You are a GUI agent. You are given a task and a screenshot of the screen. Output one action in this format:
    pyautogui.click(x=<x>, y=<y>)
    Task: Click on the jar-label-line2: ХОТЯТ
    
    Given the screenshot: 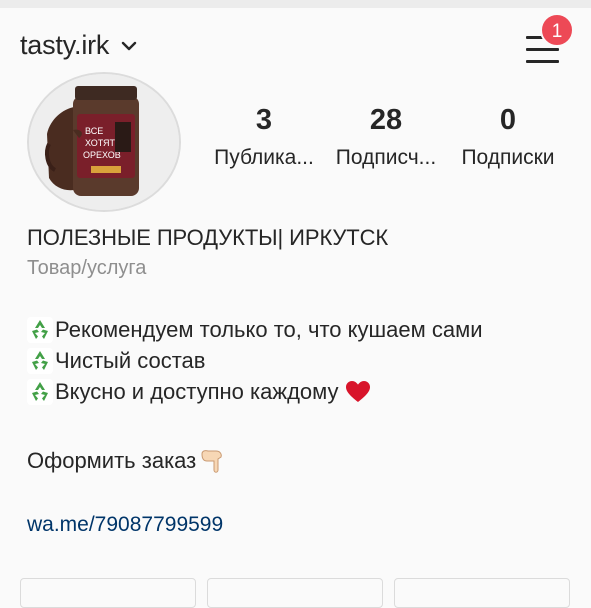 What is the action you would take?
    pyautogui.click(x=100, y=143)
    